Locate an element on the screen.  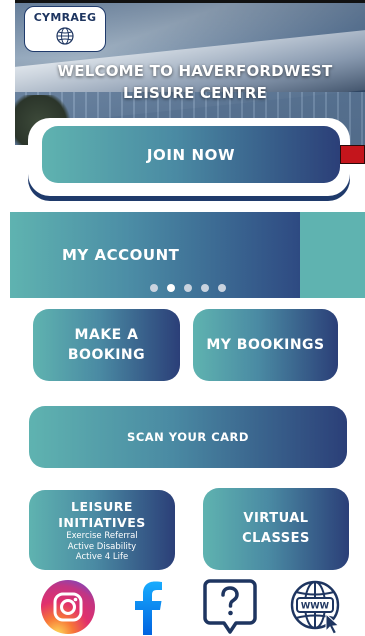
my-bookings-label: MY BOOKINGS is located at coordinates (265, 345).